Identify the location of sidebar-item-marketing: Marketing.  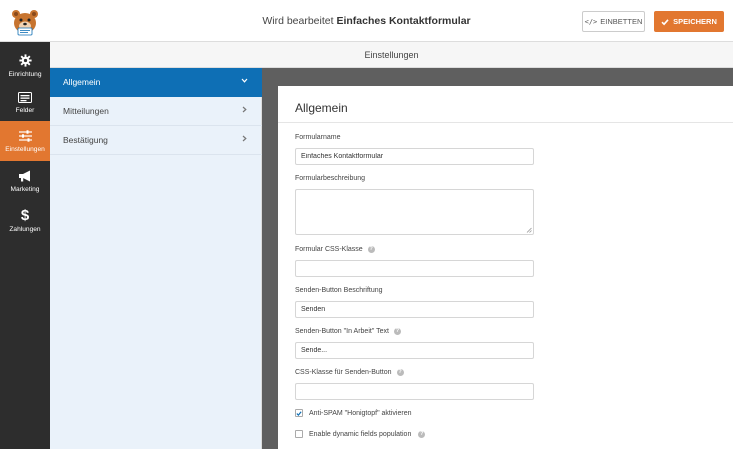
(25, 181).